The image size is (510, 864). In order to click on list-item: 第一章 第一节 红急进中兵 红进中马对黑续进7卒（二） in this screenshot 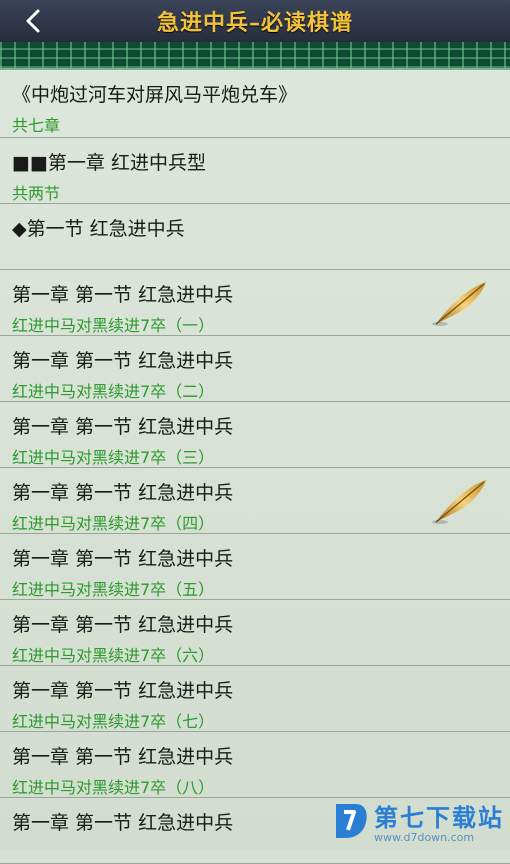, I will do `click(255, 369)`.